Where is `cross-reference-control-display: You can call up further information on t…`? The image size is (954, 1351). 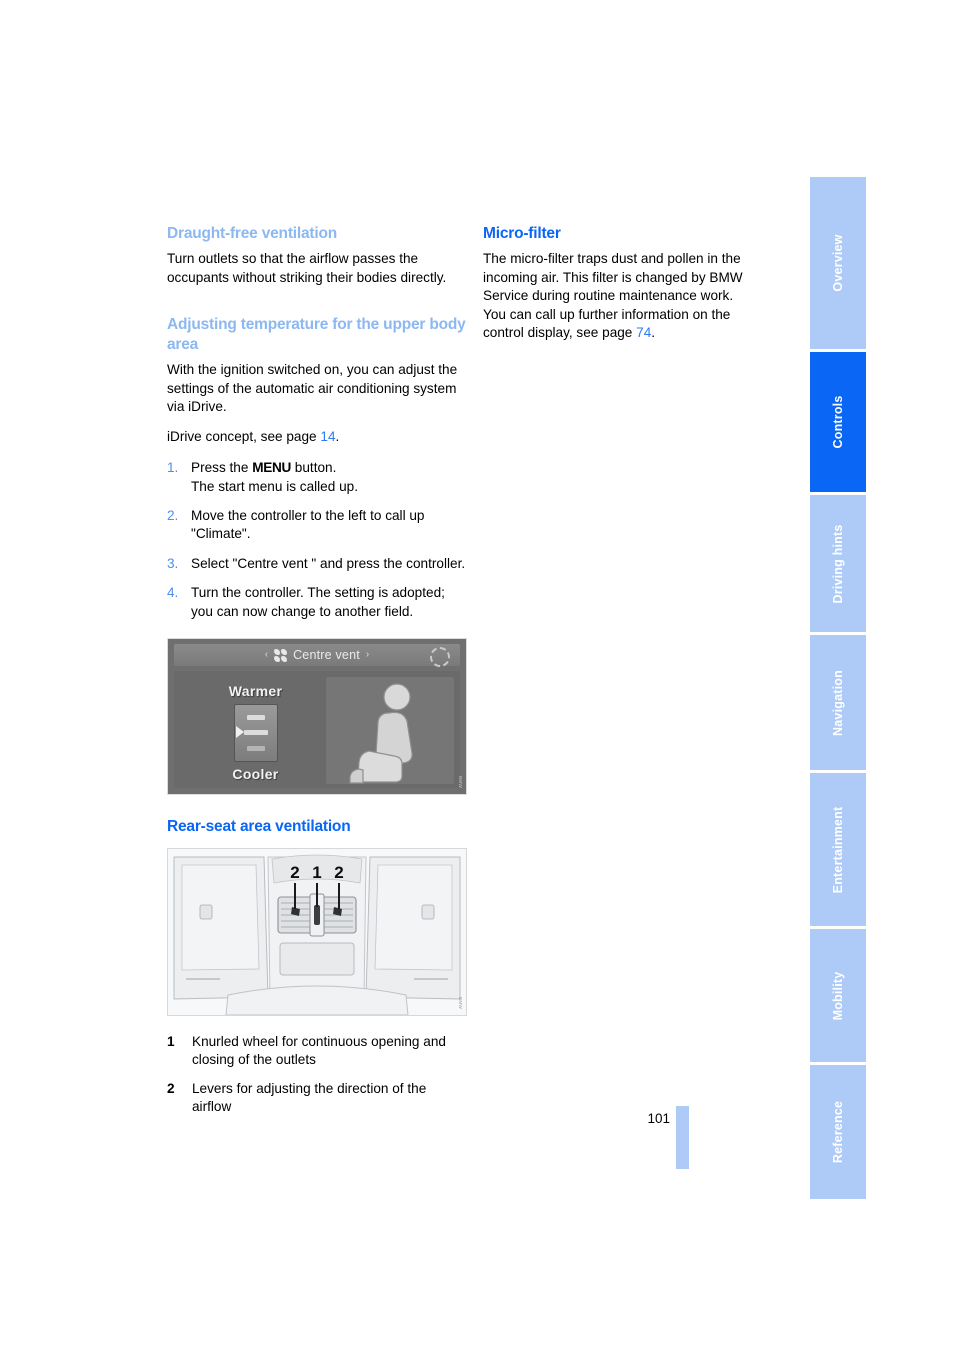
cross-reference-control-display: You can call up further information on t… is located at coordinates (628, 324).